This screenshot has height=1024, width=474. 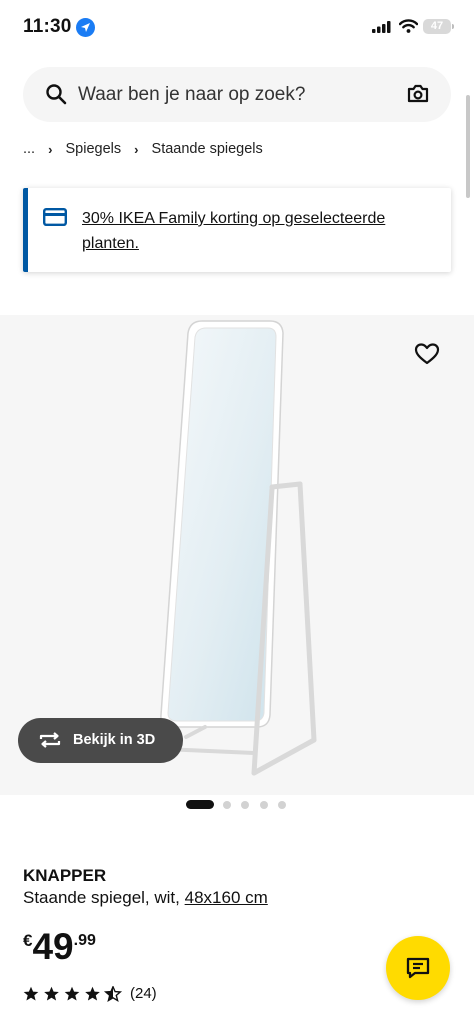 I want to click on product-price: €49.99, so click(x=59, y=947).